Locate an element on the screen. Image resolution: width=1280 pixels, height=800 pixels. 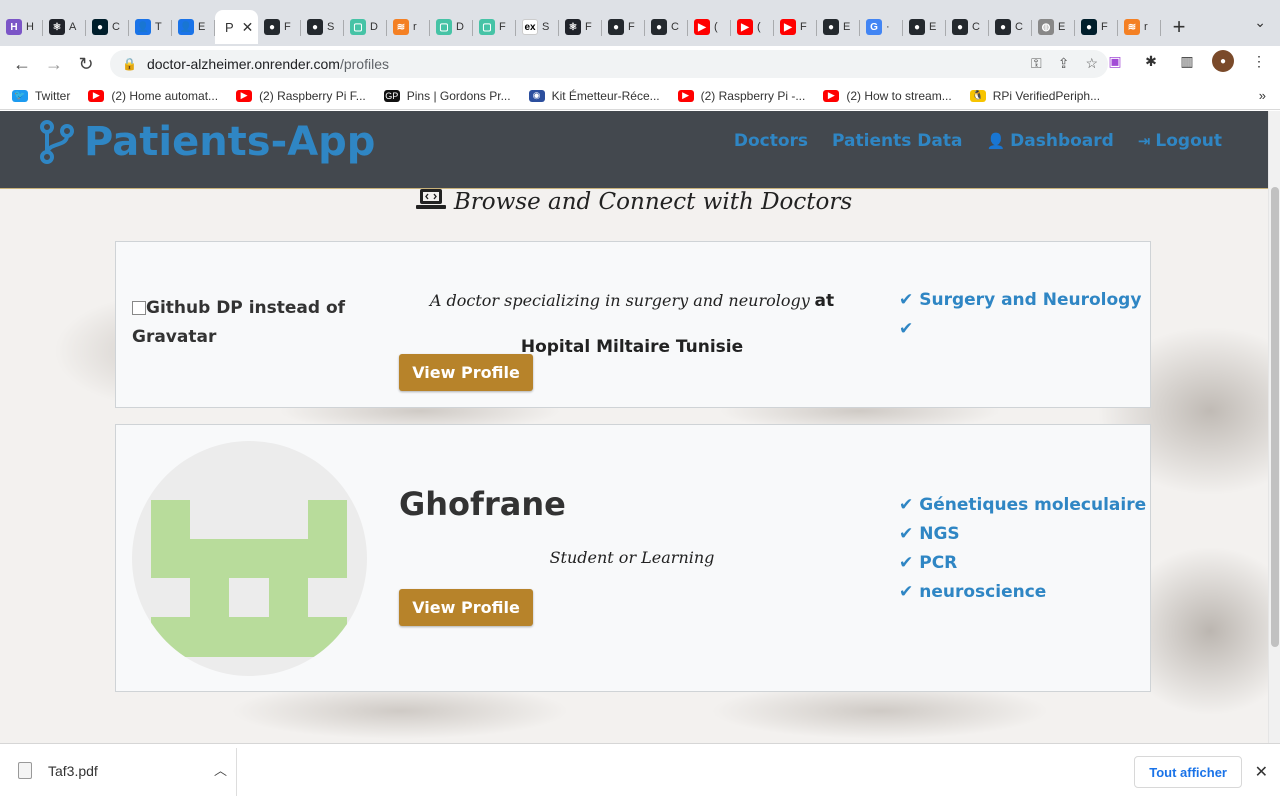
star-icon: ☆ is located at coordinates (1091, 63).